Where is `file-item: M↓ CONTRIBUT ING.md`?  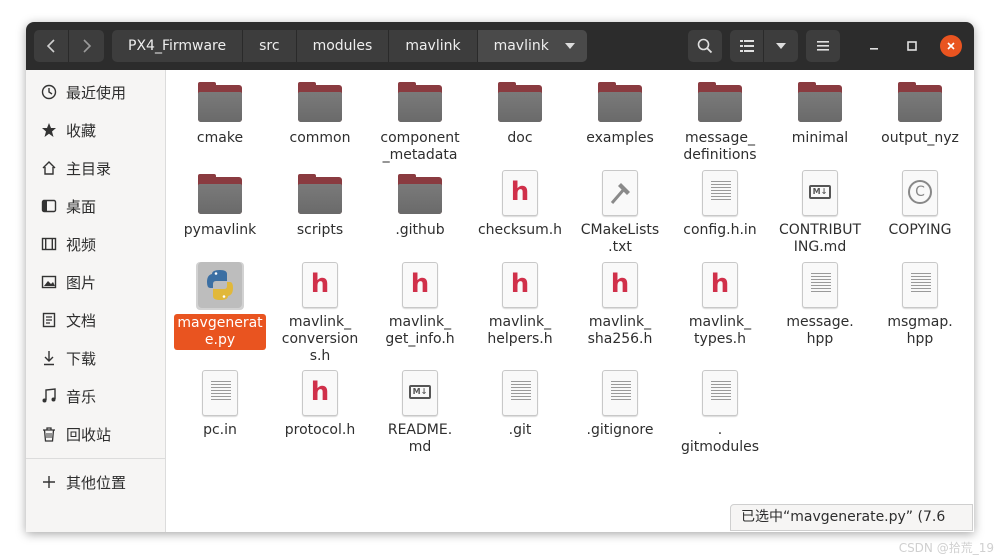
file-item: M↓ CONTRIBUT ING.md is located at coordinates (820, 213).